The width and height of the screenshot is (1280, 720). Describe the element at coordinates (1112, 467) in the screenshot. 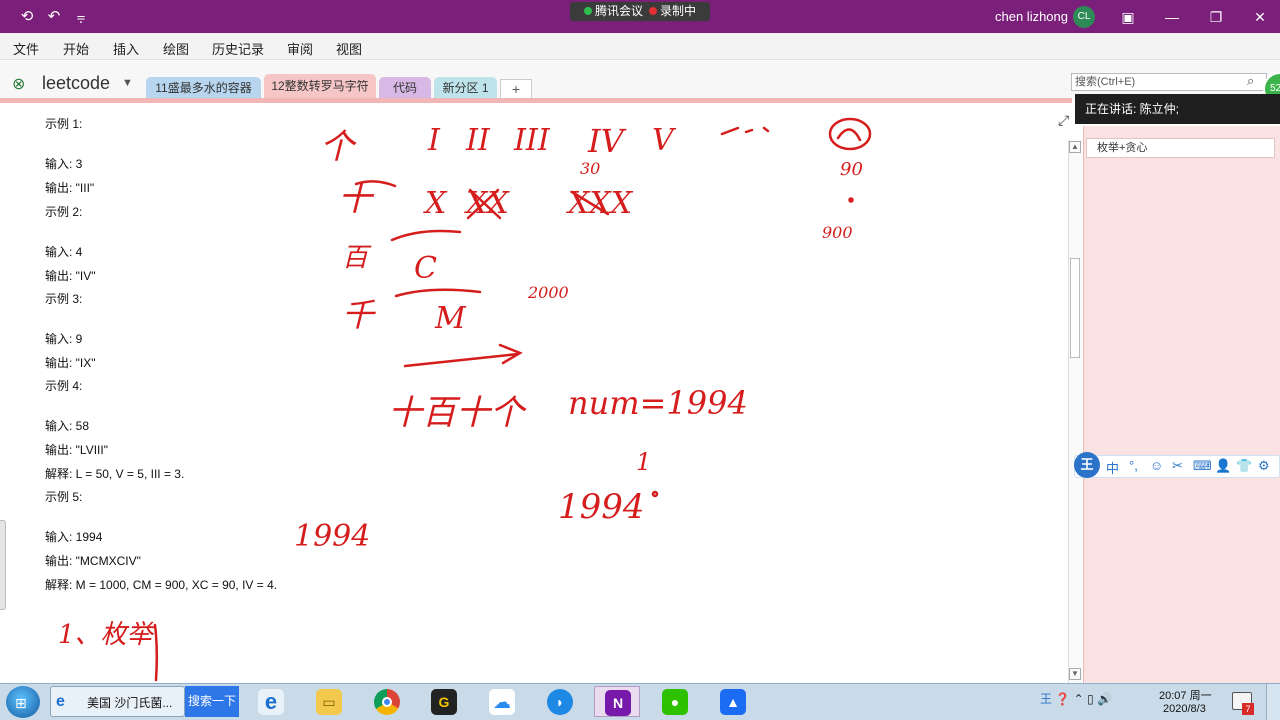

I see `ime-chinese-icon: 中` at that location.